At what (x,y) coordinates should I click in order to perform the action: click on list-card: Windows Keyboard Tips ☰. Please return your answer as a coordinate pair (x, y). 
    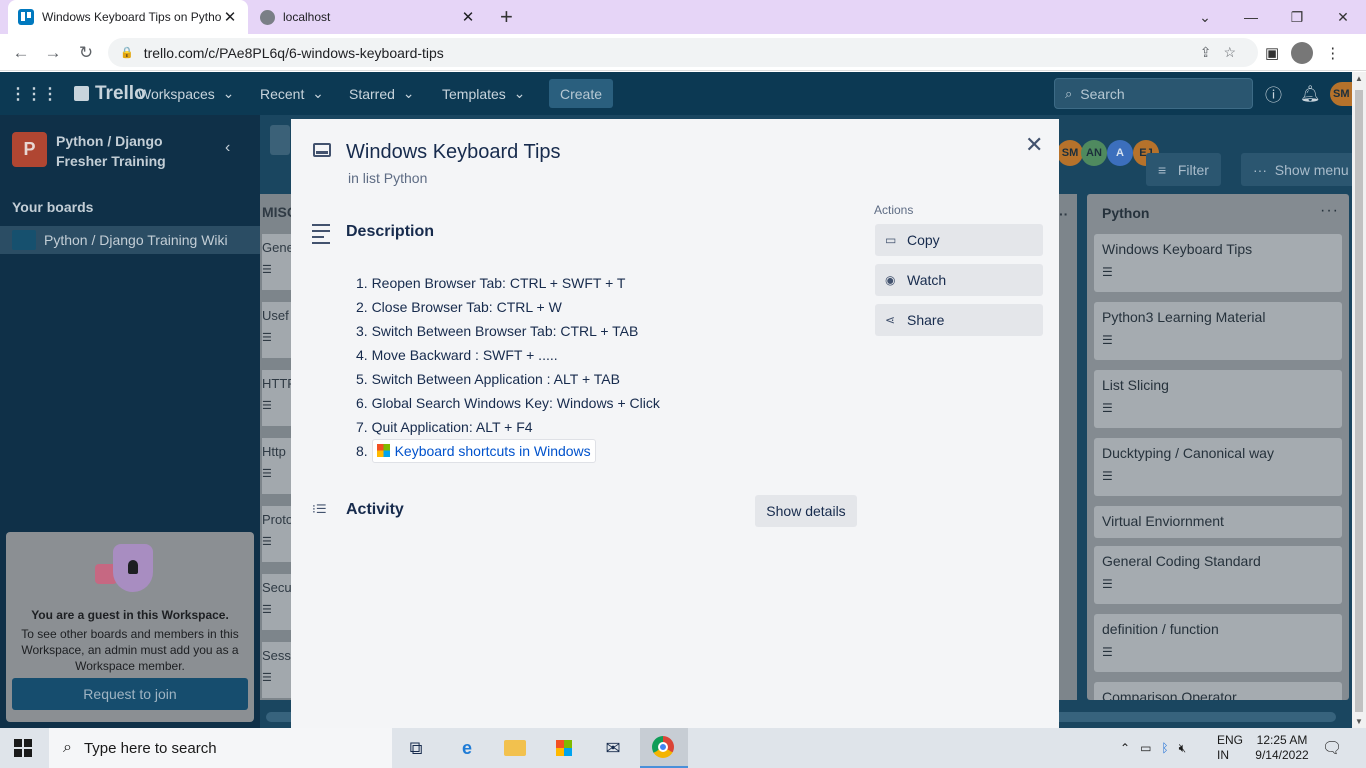
    Looking at the image, I should click on (1218, 263).